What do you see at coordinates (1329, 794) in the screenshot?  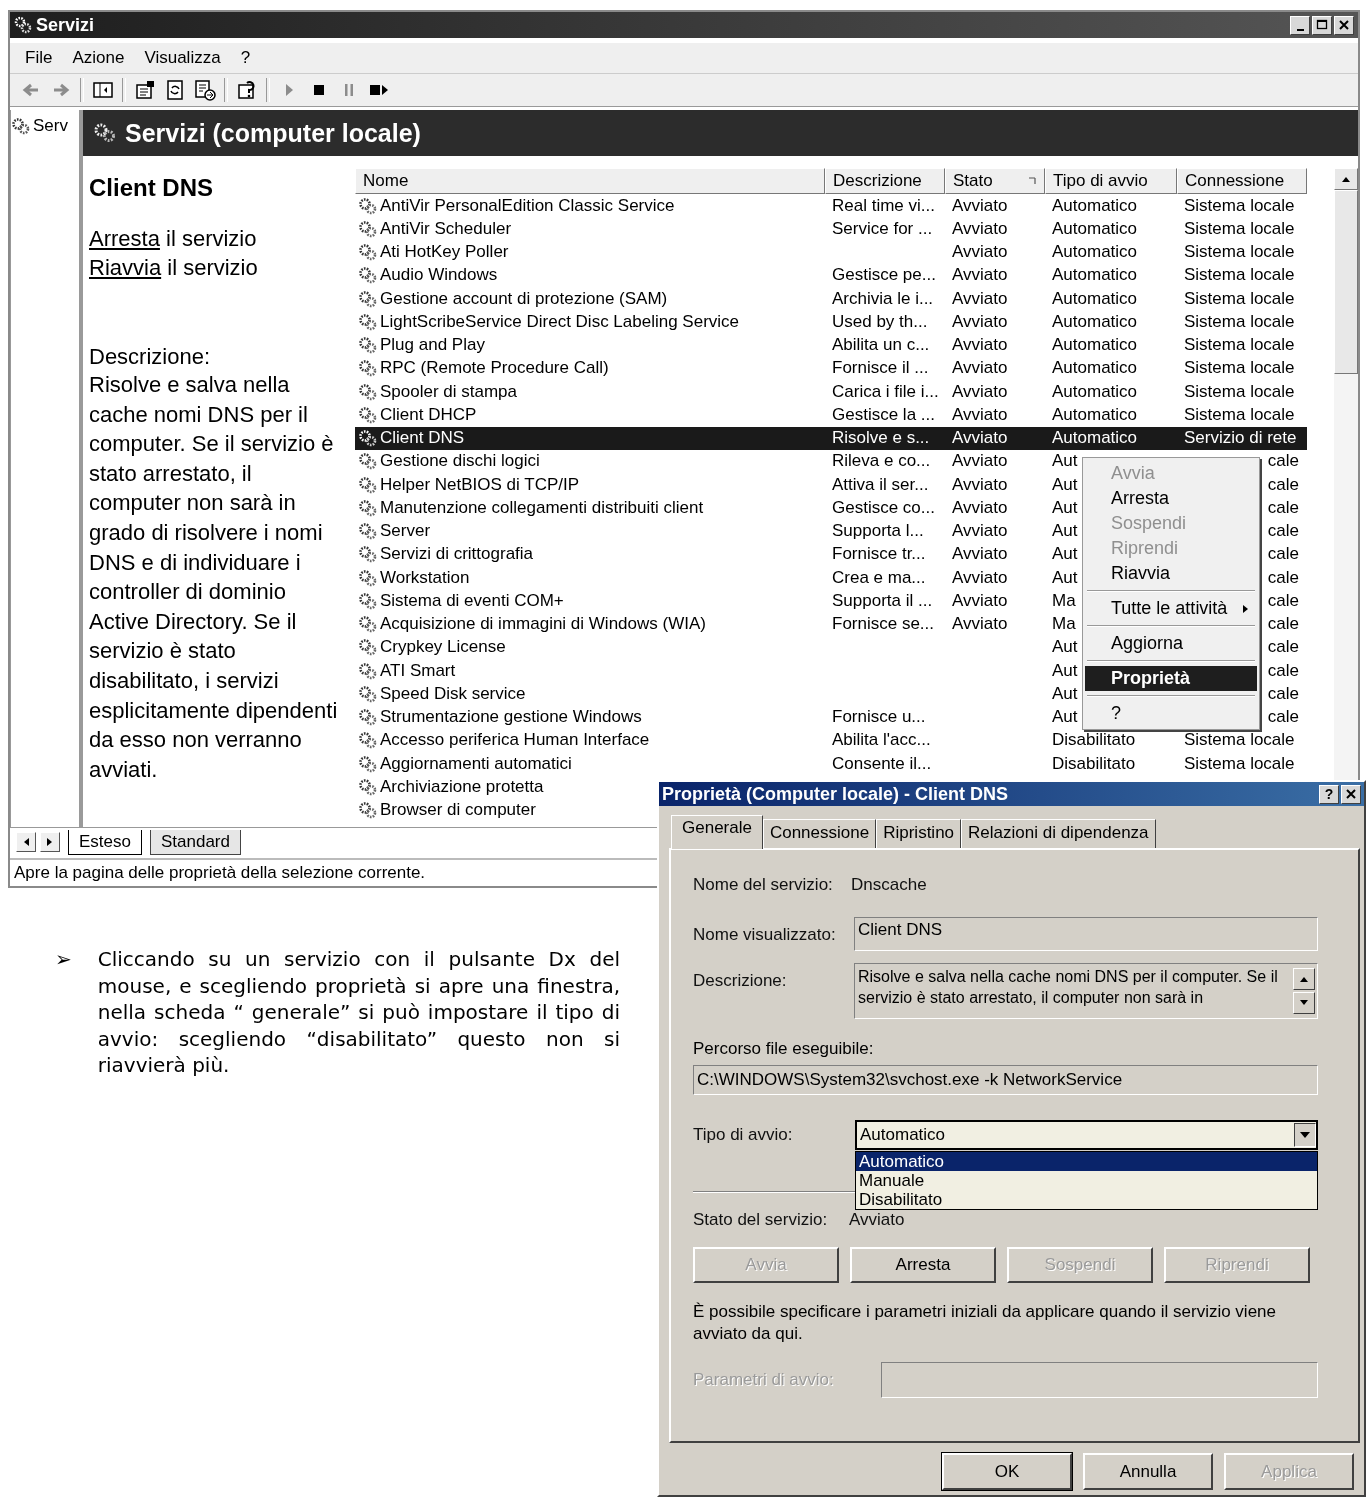 I see `help-button: ?` at bounding box center [1329, 794].